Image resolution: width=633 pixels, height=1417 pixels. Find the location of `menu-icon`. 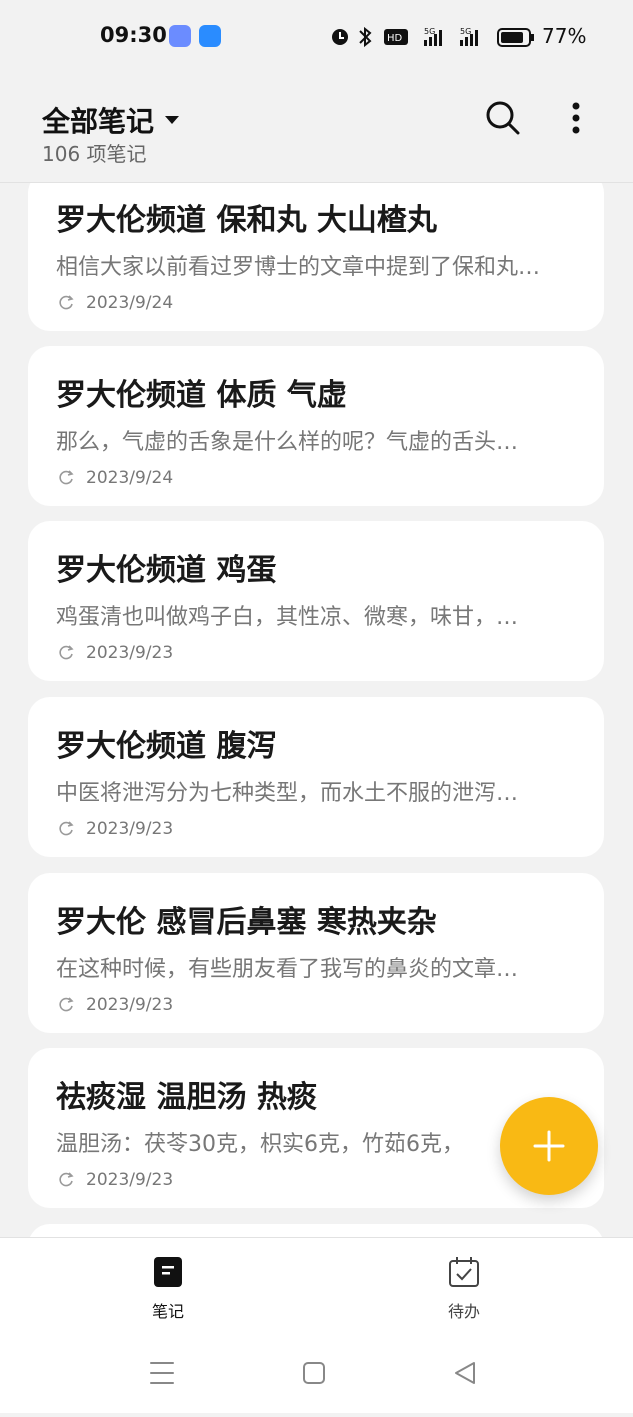

menu-icon is located at coordinates (162, 1373).